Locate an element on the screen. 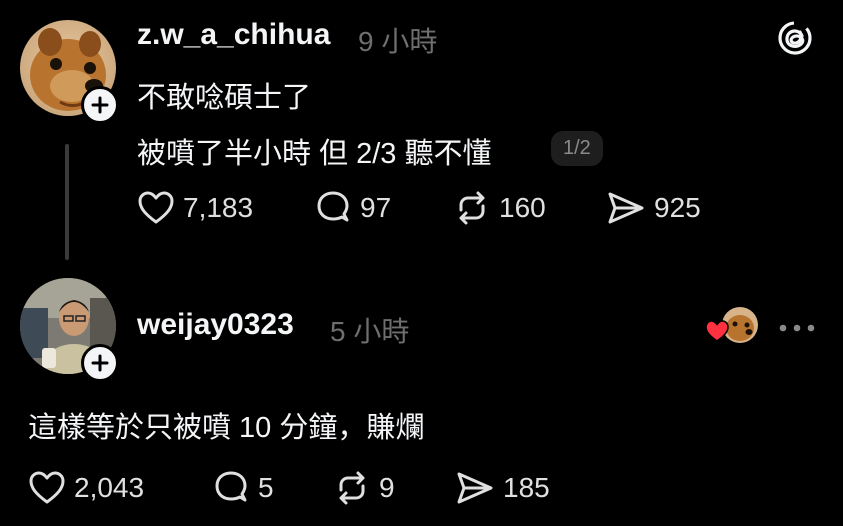 The image size is (843, 526). follow-button-post1 is located at coordinates (100, 105).